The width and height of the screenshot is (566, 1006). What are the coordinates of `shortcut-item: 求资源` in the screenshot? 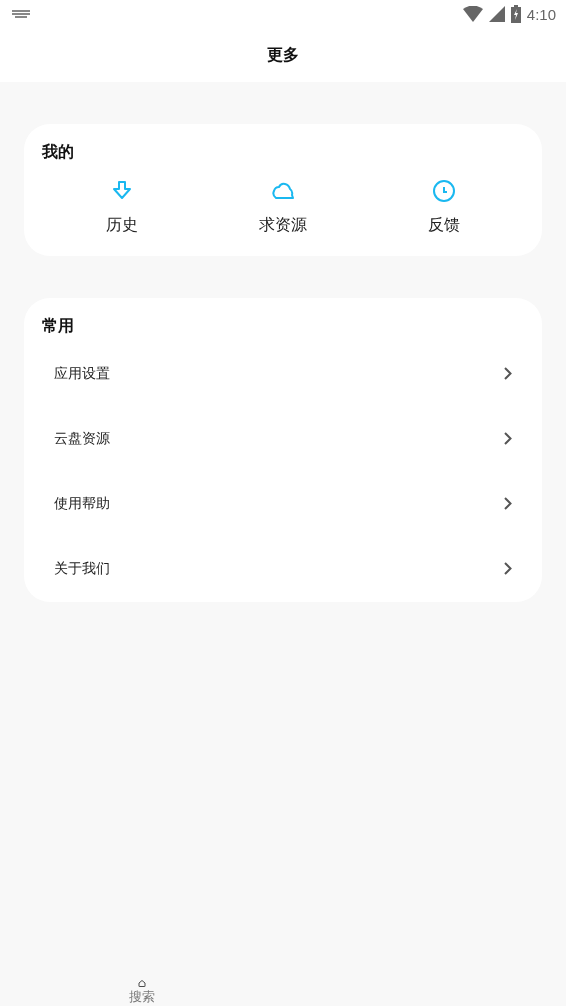 It's located at (283, 207).